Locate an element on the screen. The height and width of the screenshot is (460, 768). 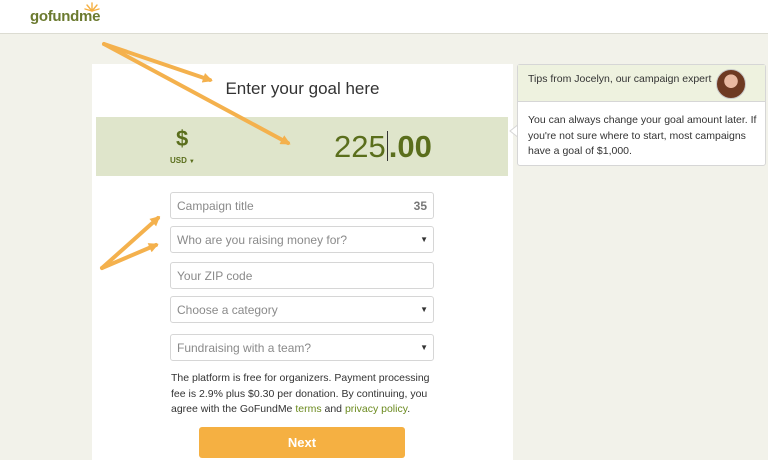
tips-header: Tips from Jocelyn, our campaign expert is located at coordinates (641, 83).